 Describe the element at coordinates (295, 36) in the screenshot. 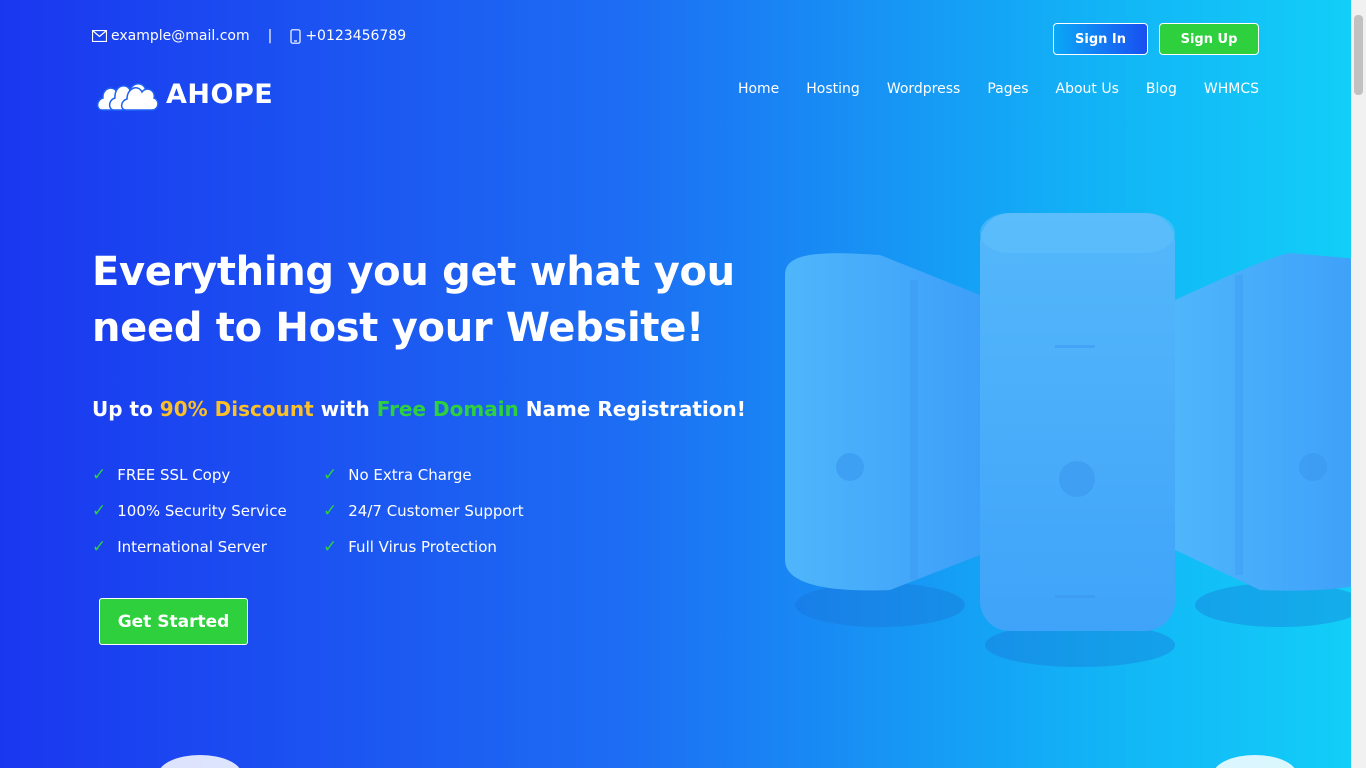

I see `phone-icon` at that location.